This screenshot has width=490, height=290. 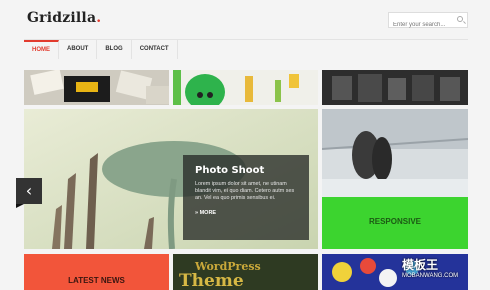 I want to click on search-icon, so click(x=460, y=19).